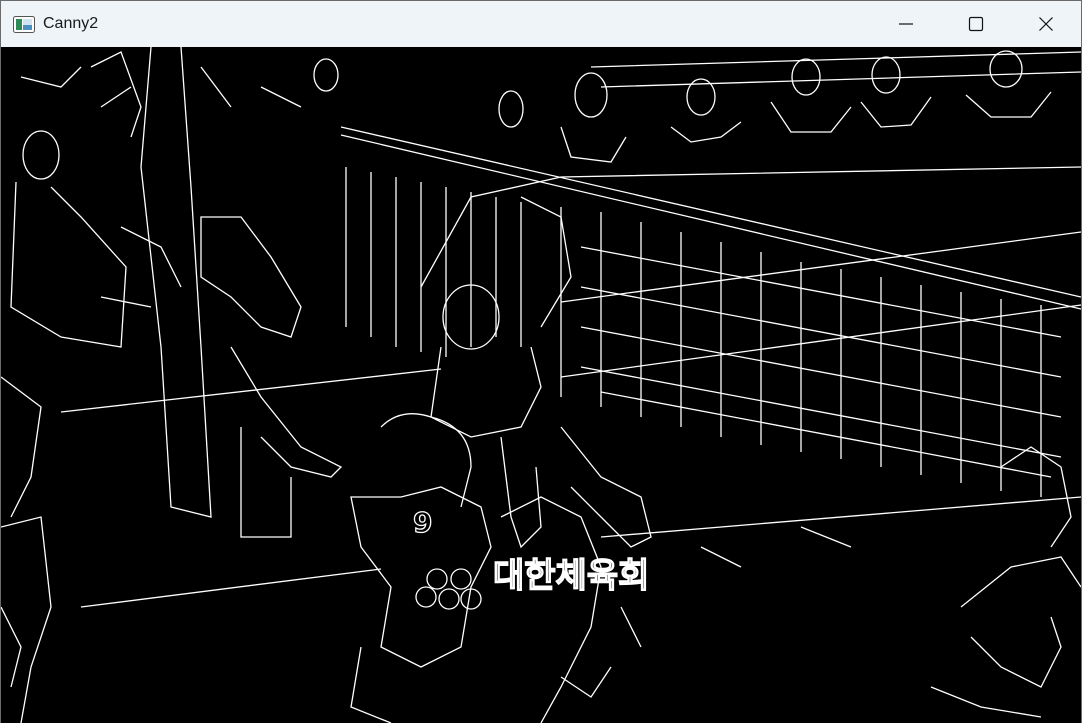 This screenshot has width=1082, height=723. Describe the element at coordinates (241, 292) in the screenshot. I see `referee-figure` at that location.